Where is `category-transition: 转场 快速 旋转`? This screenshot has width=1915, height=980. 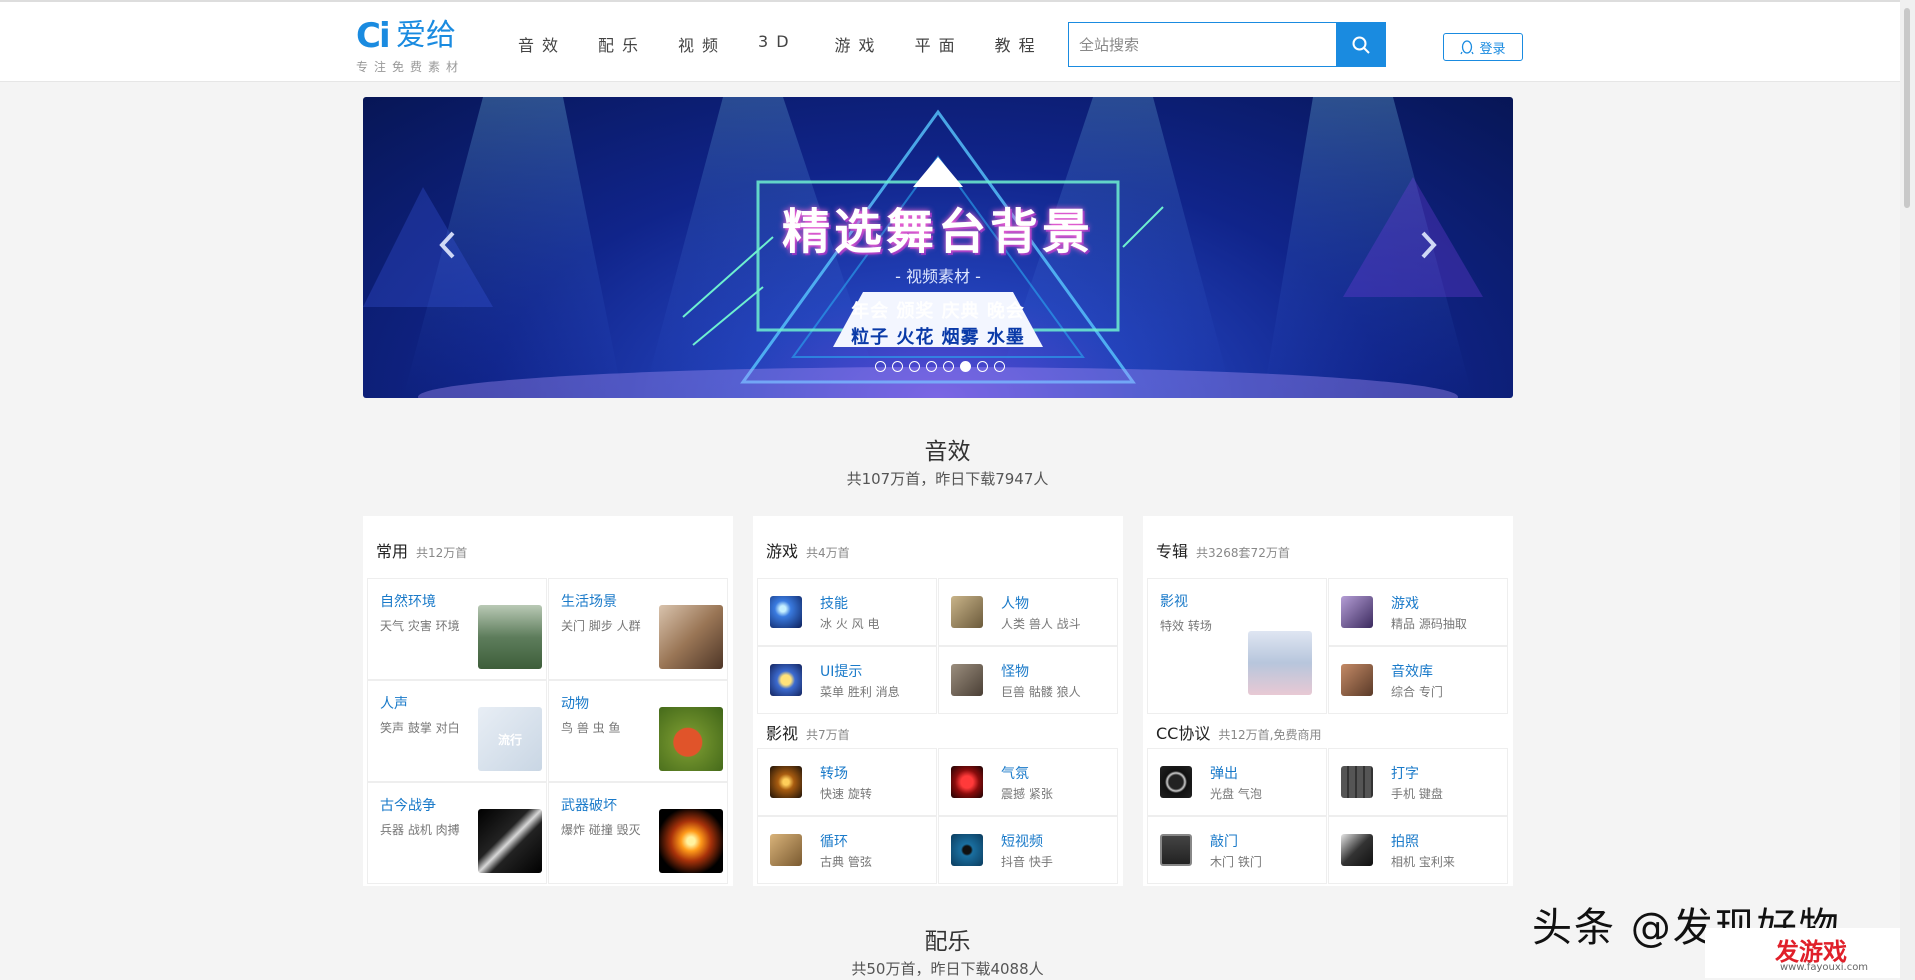
category-transition: 转场 快速 旋转 is located at coordinates (847, 782).